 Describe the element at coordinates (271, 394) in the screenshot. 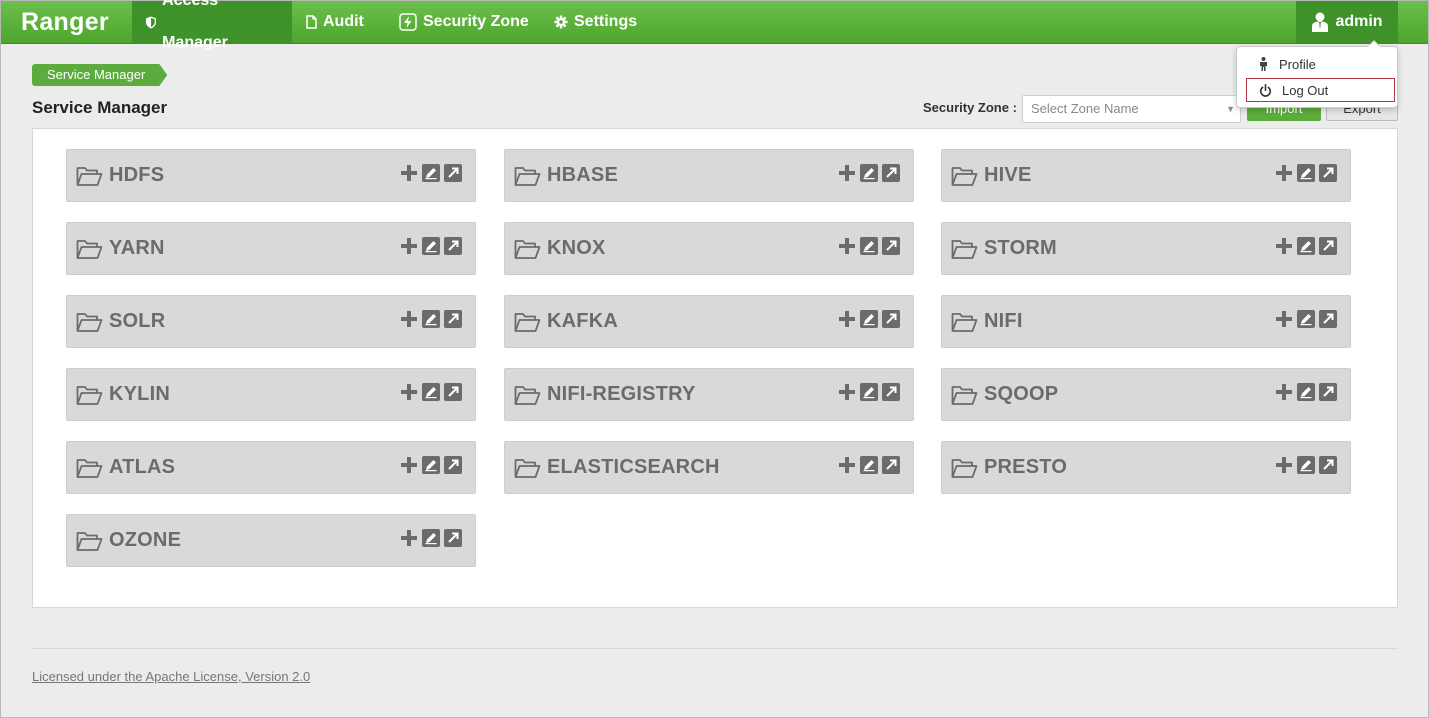

I see `service-card: KYLIN` at that location.